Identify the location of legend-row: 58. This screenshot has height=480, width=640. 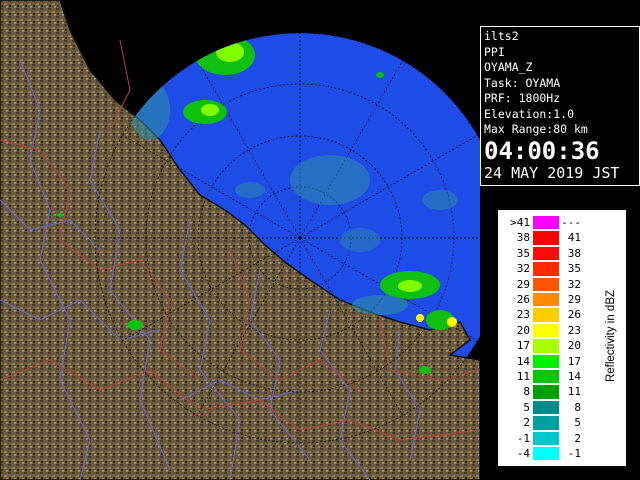
(549, 407).